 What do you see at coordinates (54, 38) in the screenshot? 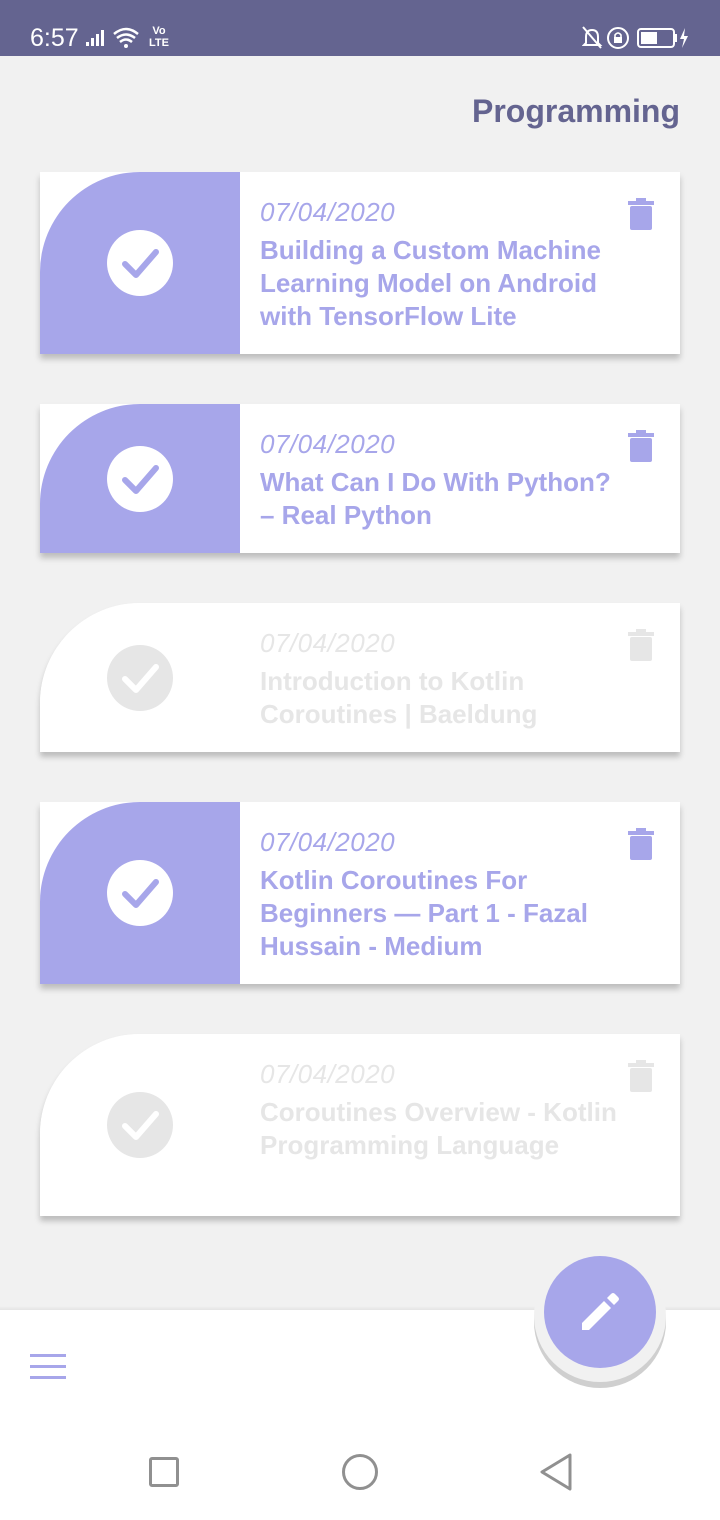
I see `status-time: 6:57` at bounding box center [54, 38].